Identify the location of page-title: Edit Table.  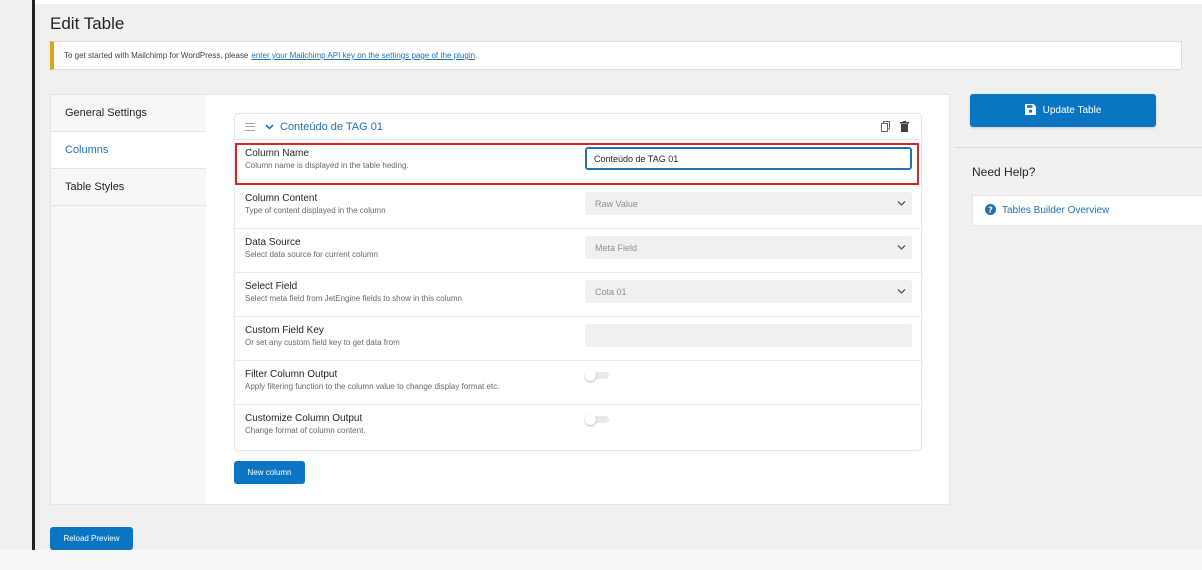
(87, 23).